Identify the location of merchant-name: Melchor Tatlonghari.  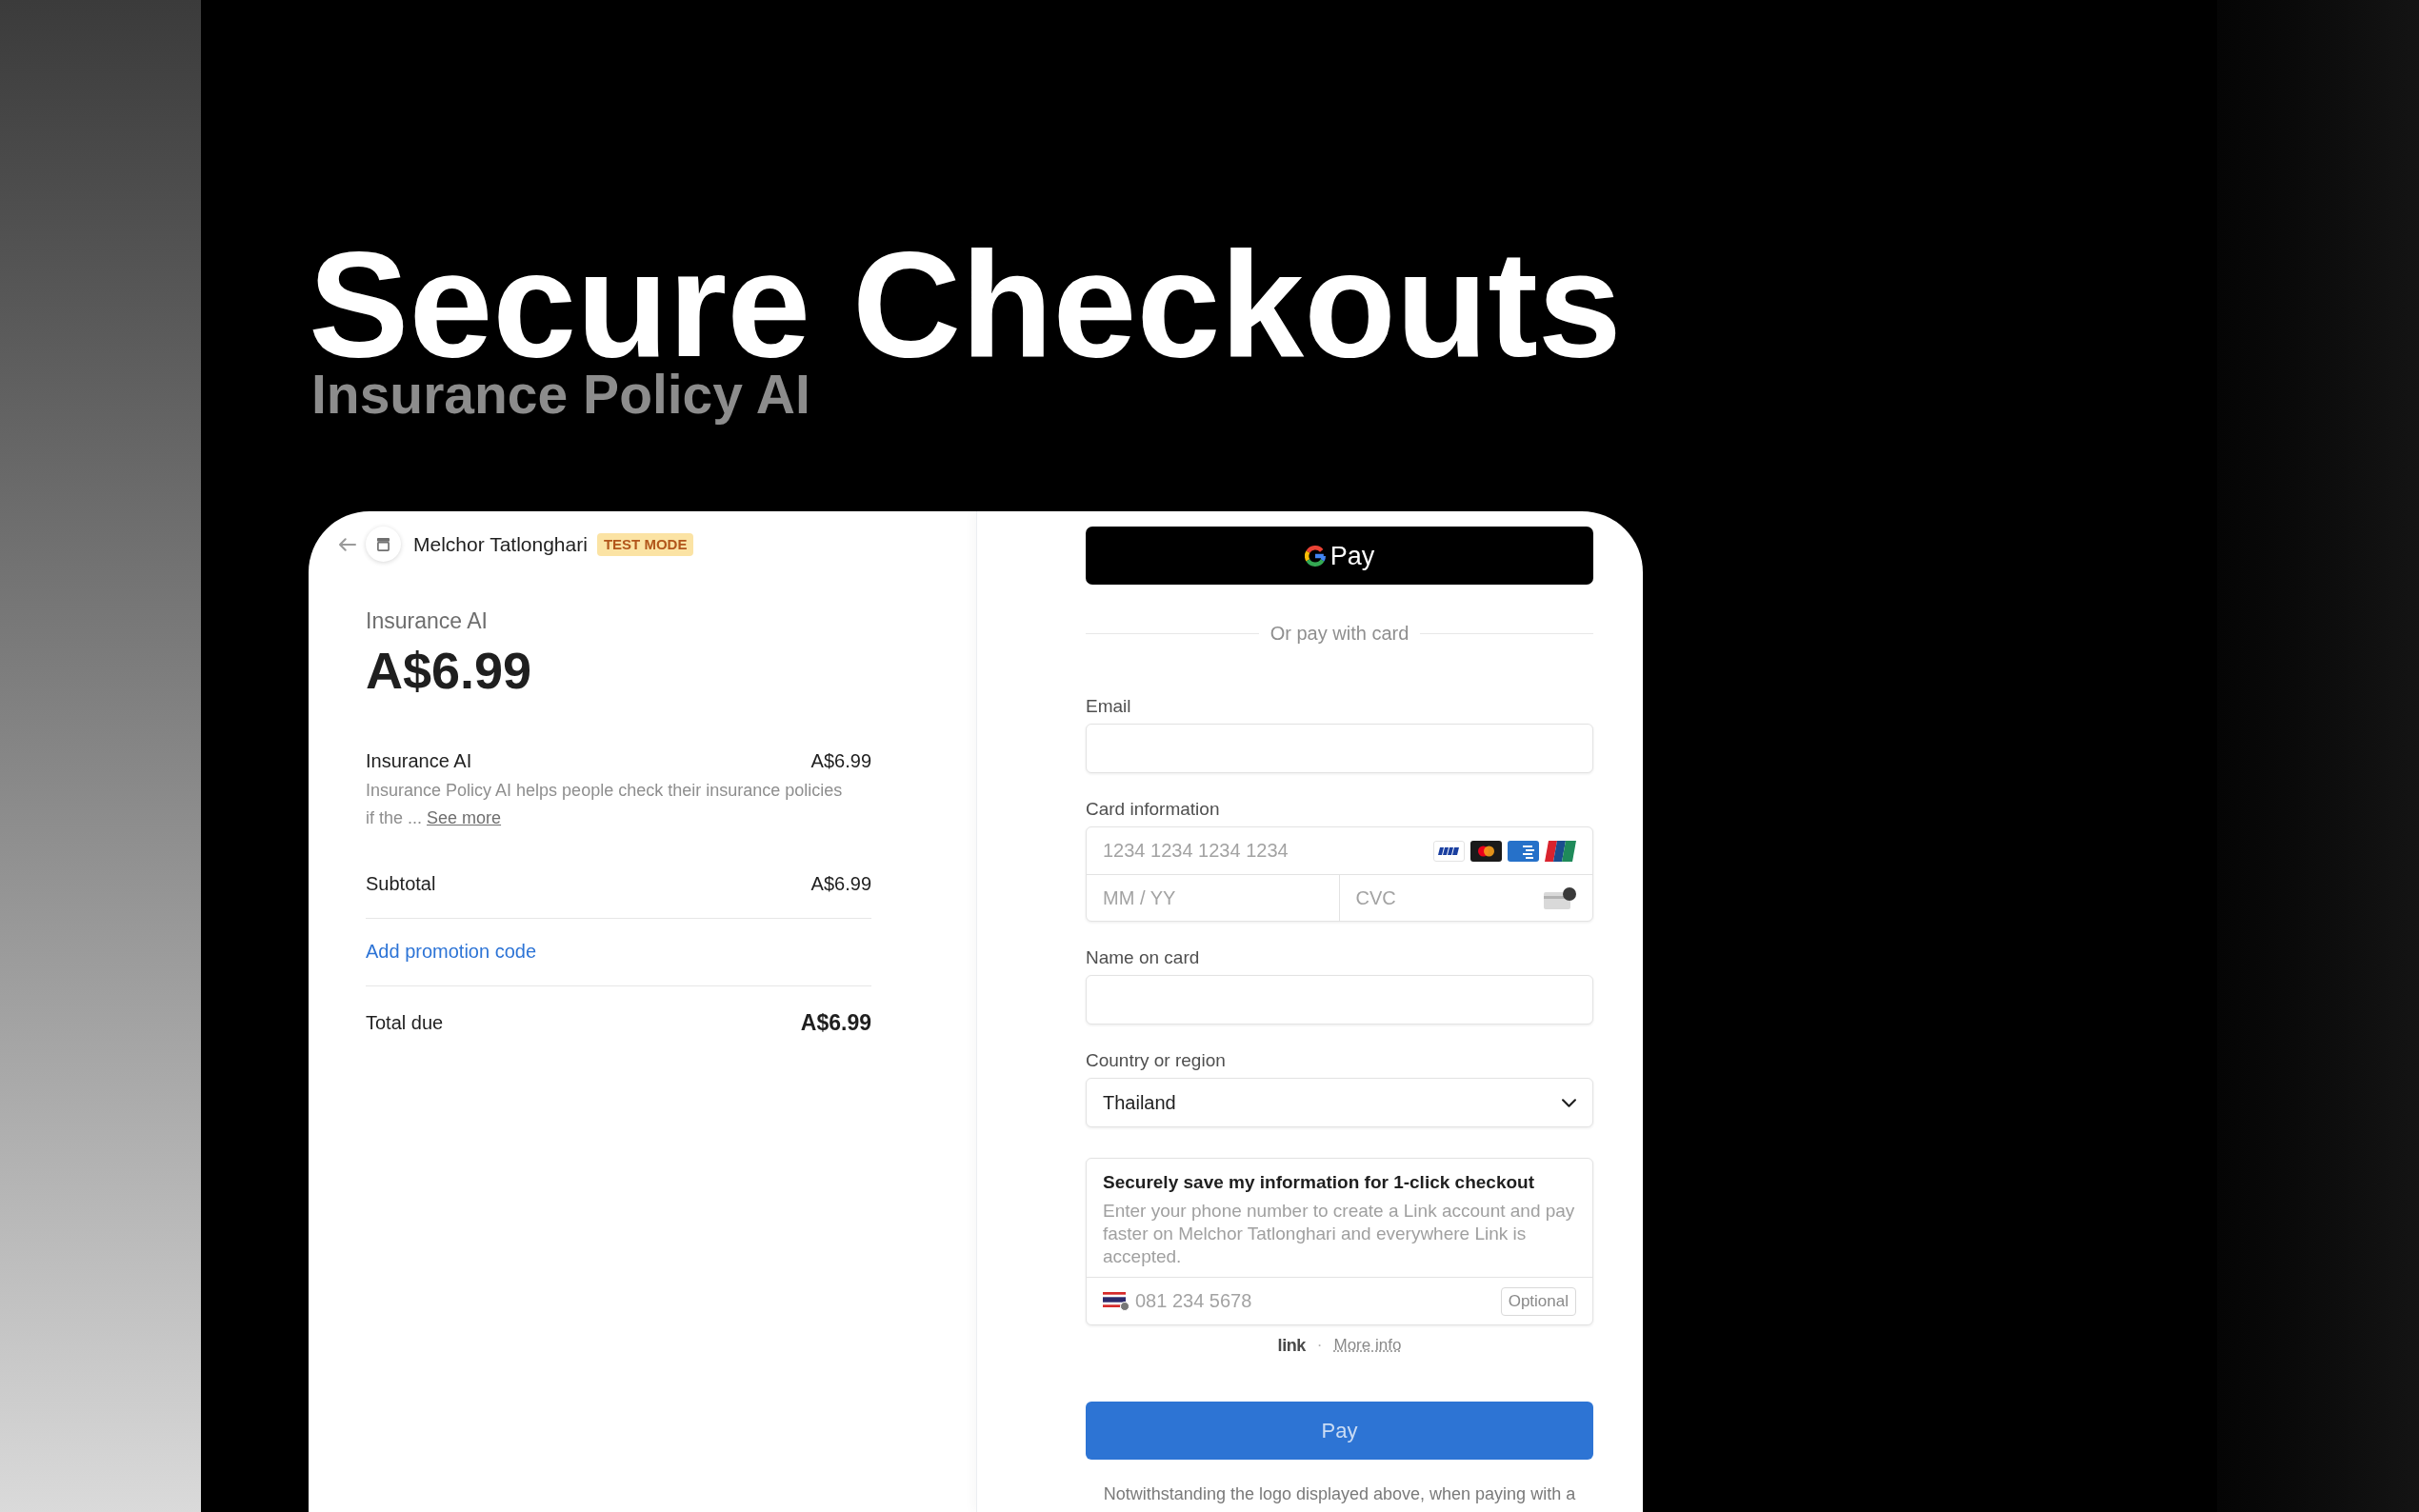
(500, 544).